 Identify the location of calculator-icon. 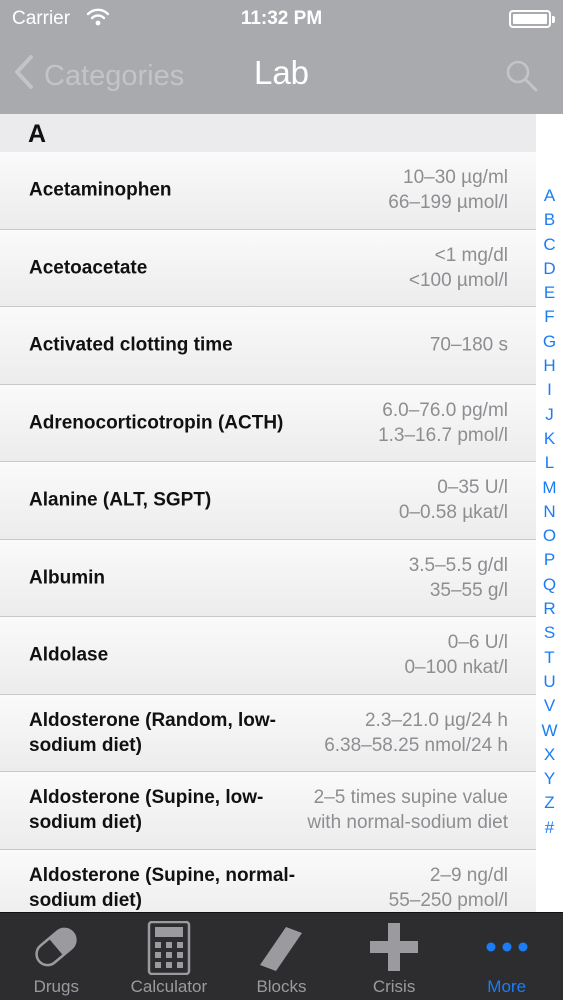
(169, 950).